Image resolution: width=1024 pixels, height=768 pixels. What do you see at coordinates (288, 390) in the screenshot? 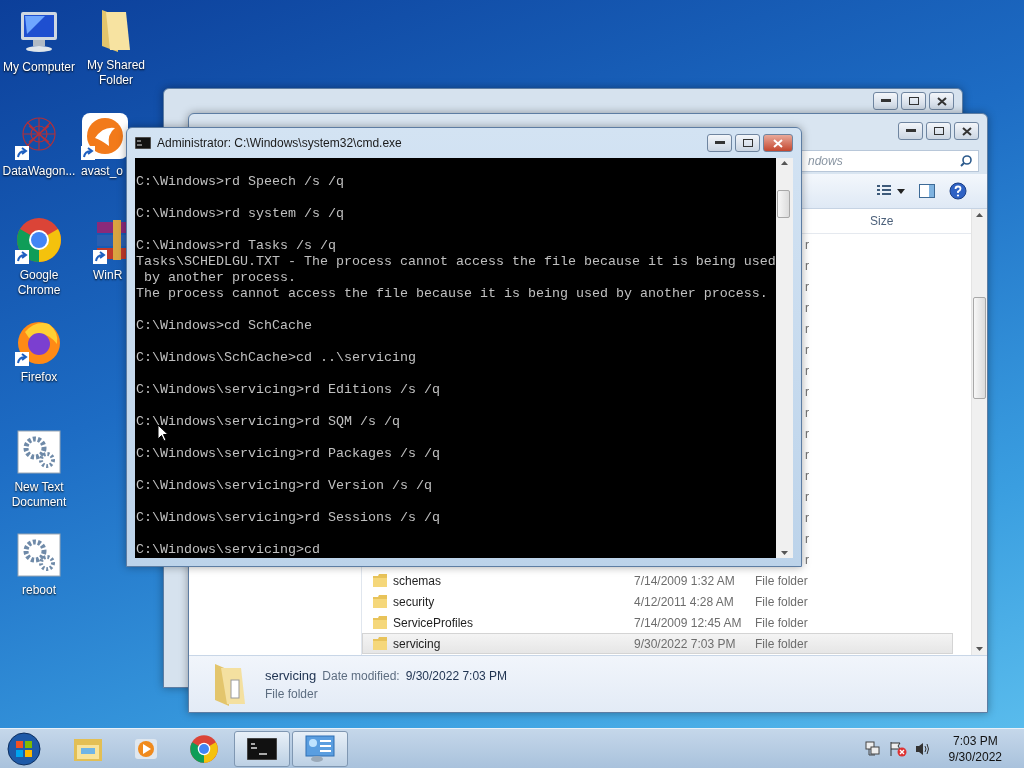
I see `console-line: C:\Windows\servicing>rd Editions /s /q` at bounding box center [288, 390].